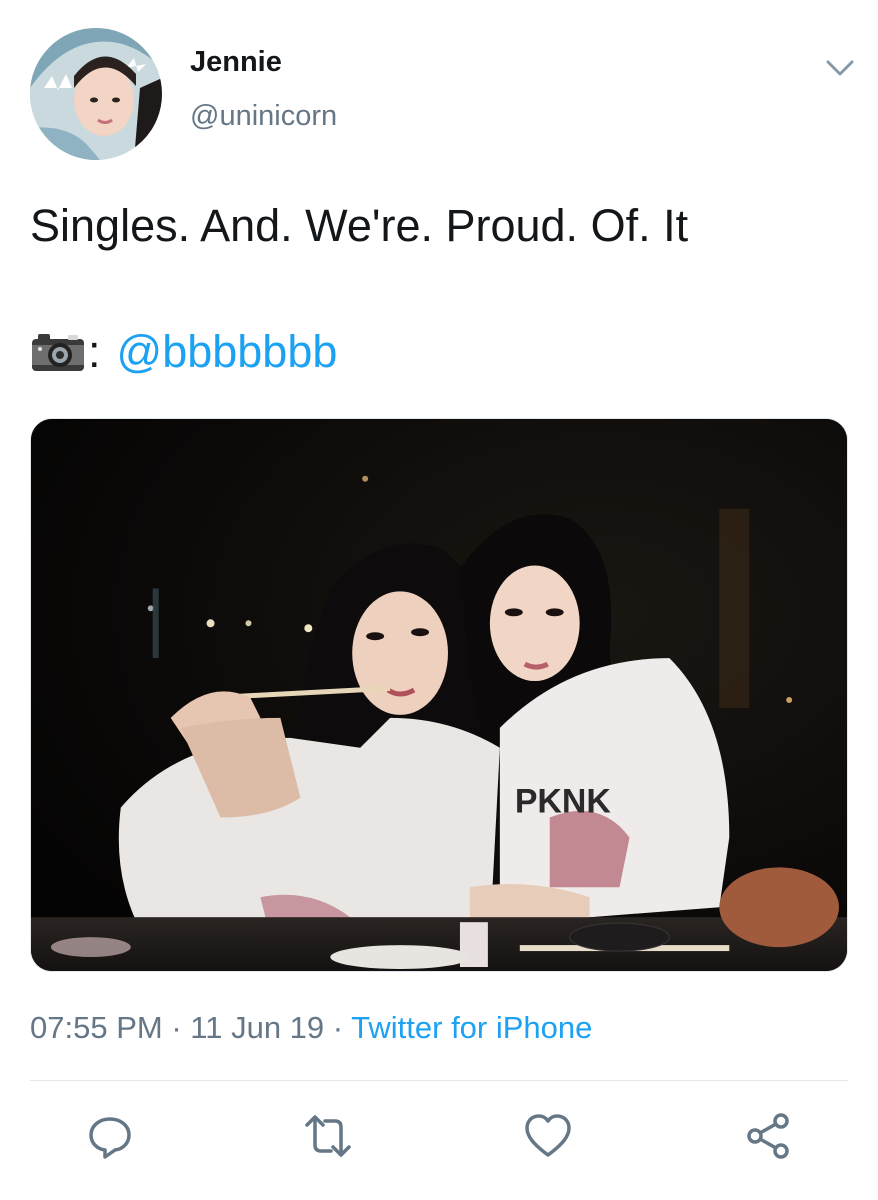 Image resolution: width=878 pixels, height=1200 pixels. What do you see at coordinates (563, 802) in the screenshot?
I see `svg-text: PKNK` at bounding box center [563, 802].